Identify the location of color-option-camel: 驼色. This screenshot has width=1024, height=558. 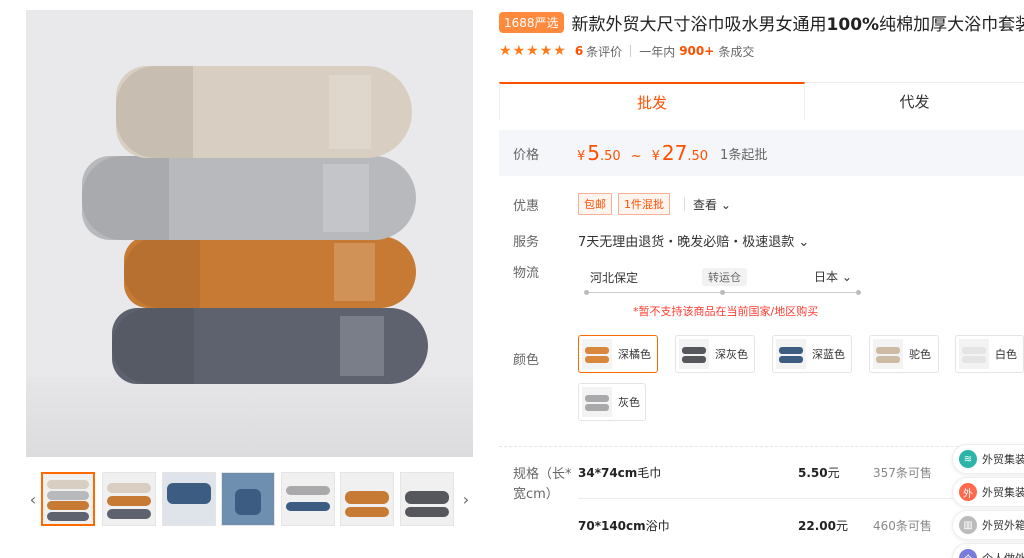
(904, 354).